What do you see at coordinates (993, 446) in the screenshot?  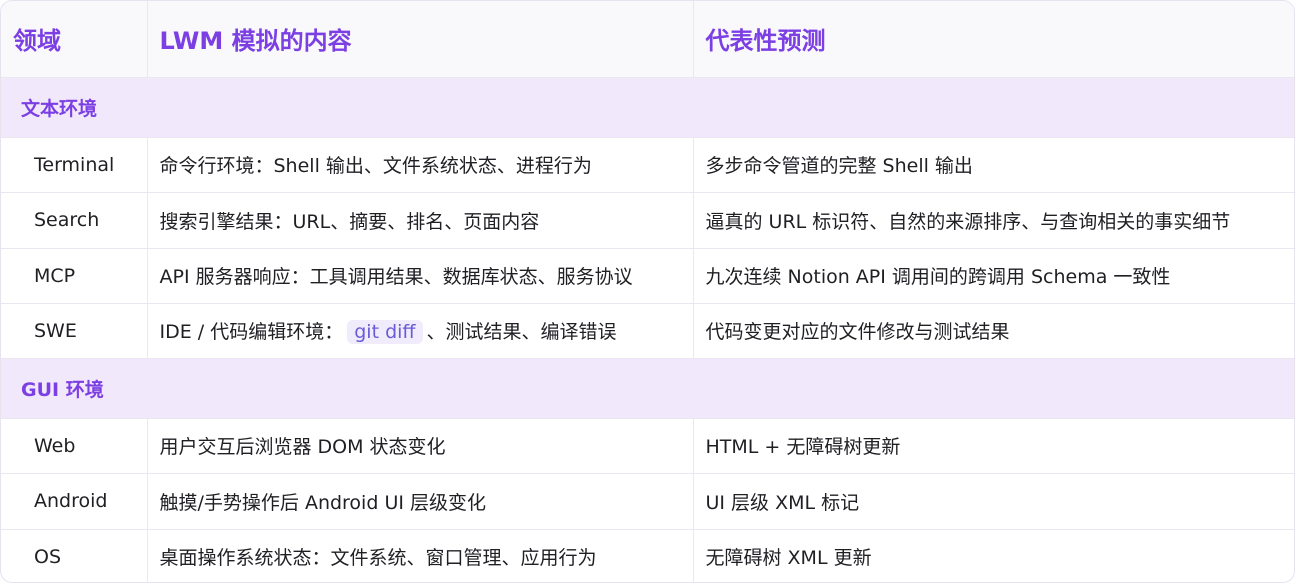 I see `prediction-cell: HTML + 无障碍树更新` at bounding box center [993, 446].